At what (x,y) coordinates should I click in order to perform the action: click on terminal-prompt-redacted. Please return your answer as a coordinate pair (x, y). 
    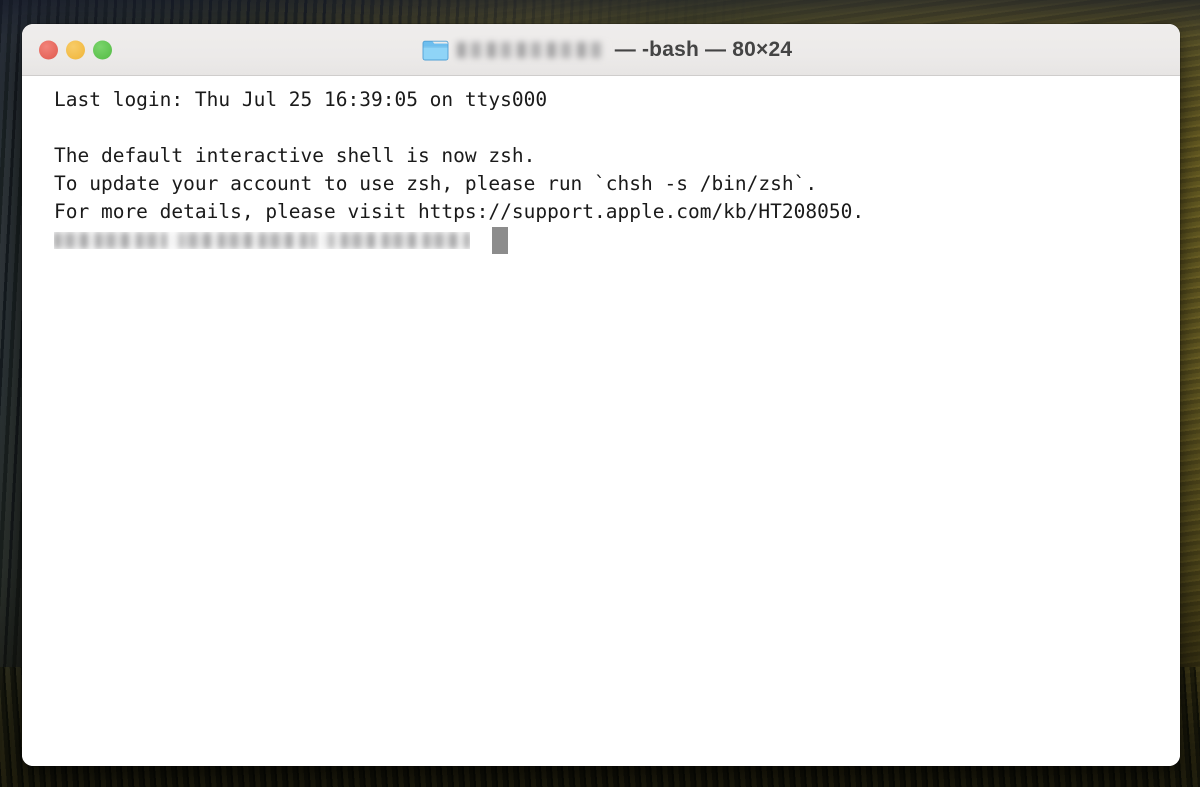
    Looking at the image, I should click on (262, 240).